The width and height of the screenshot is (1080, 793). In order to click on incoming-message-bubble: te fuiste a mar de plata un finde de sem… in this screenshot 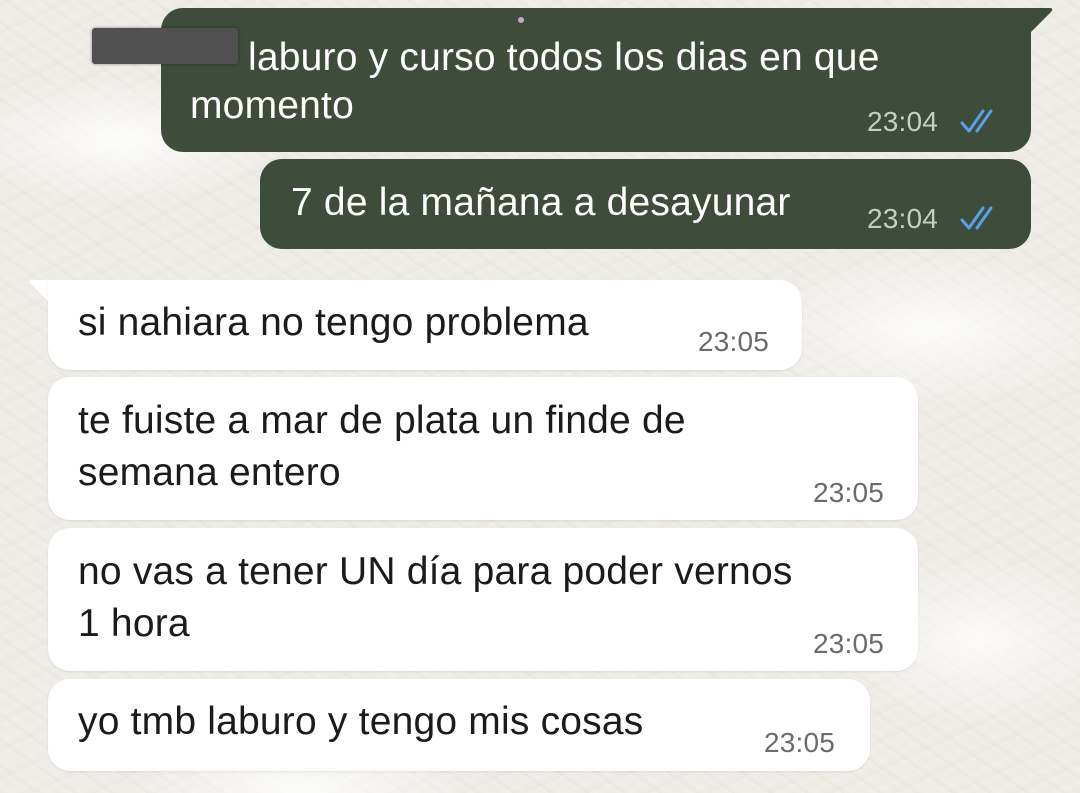, I will do `click(483, 448)`.